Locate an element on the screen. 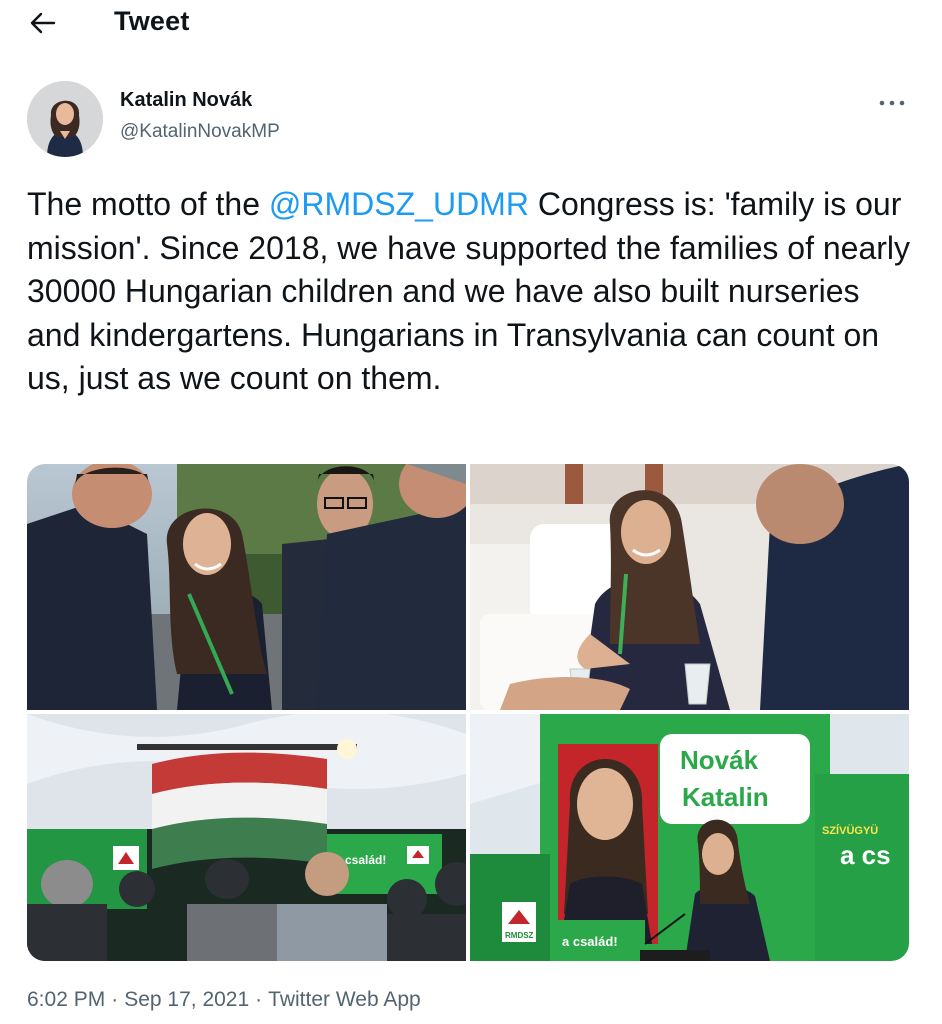  author-name: Katalin Novák is located at coordinates (186, 100).